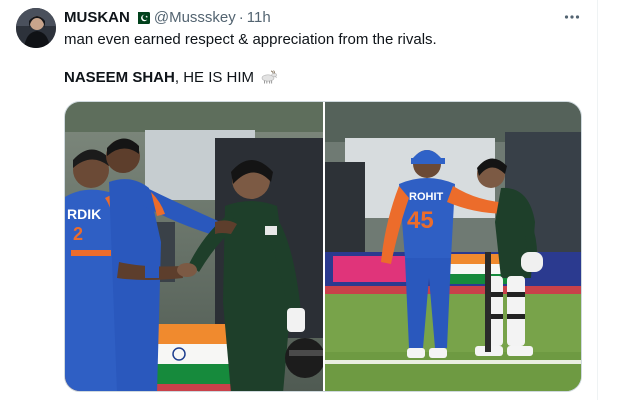 The height and width of the screenshot is (400, 621). What do you see at coordinates (78, 234) in the screenshot?
I see `jersey-number-left: 2` at bounding box center [78, 234].